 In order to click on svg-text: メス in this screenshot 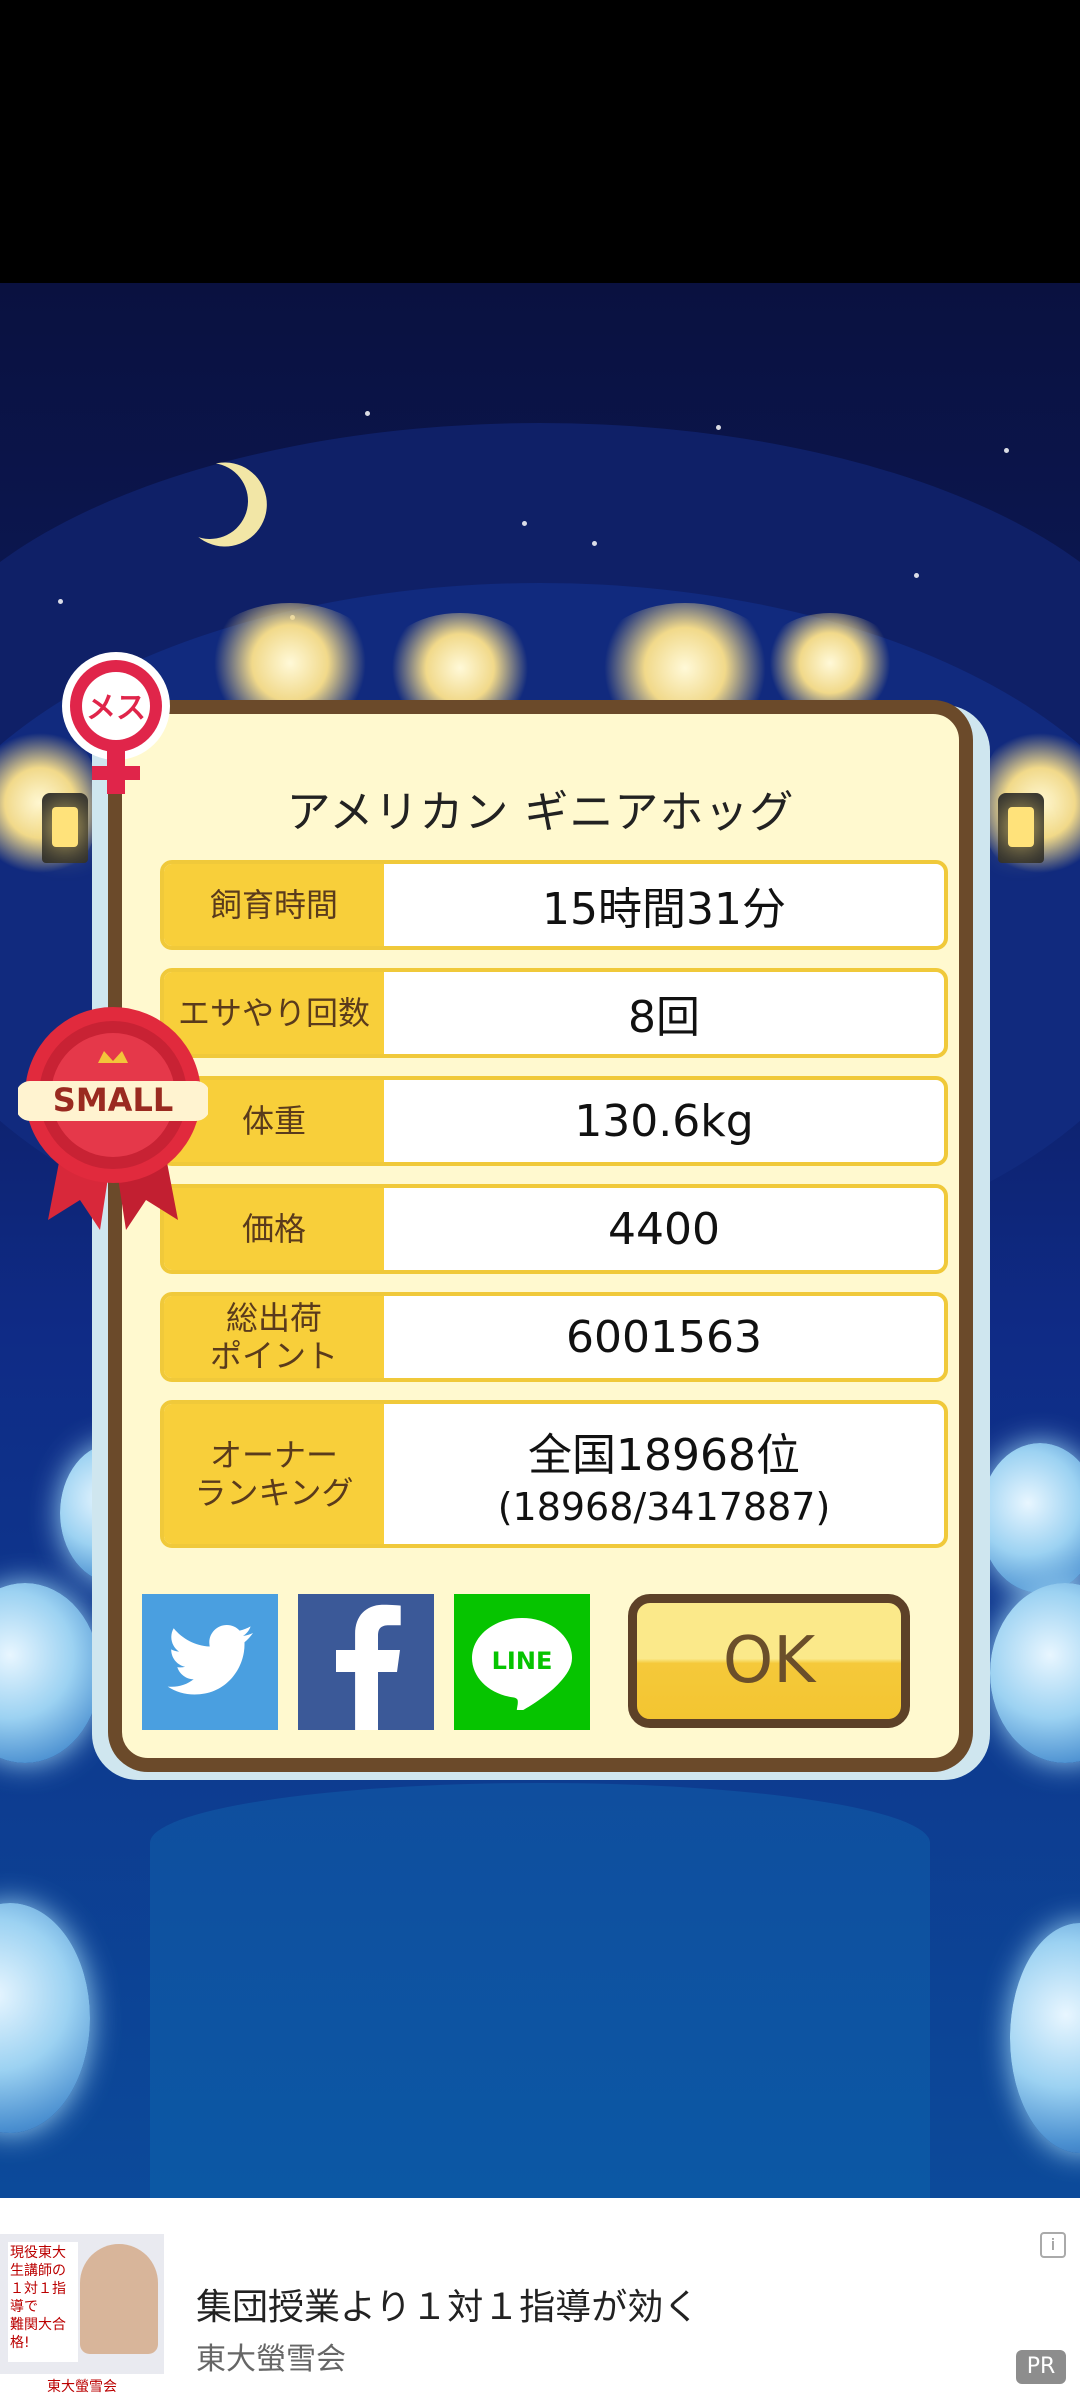, I will do `click(116, 708)`.